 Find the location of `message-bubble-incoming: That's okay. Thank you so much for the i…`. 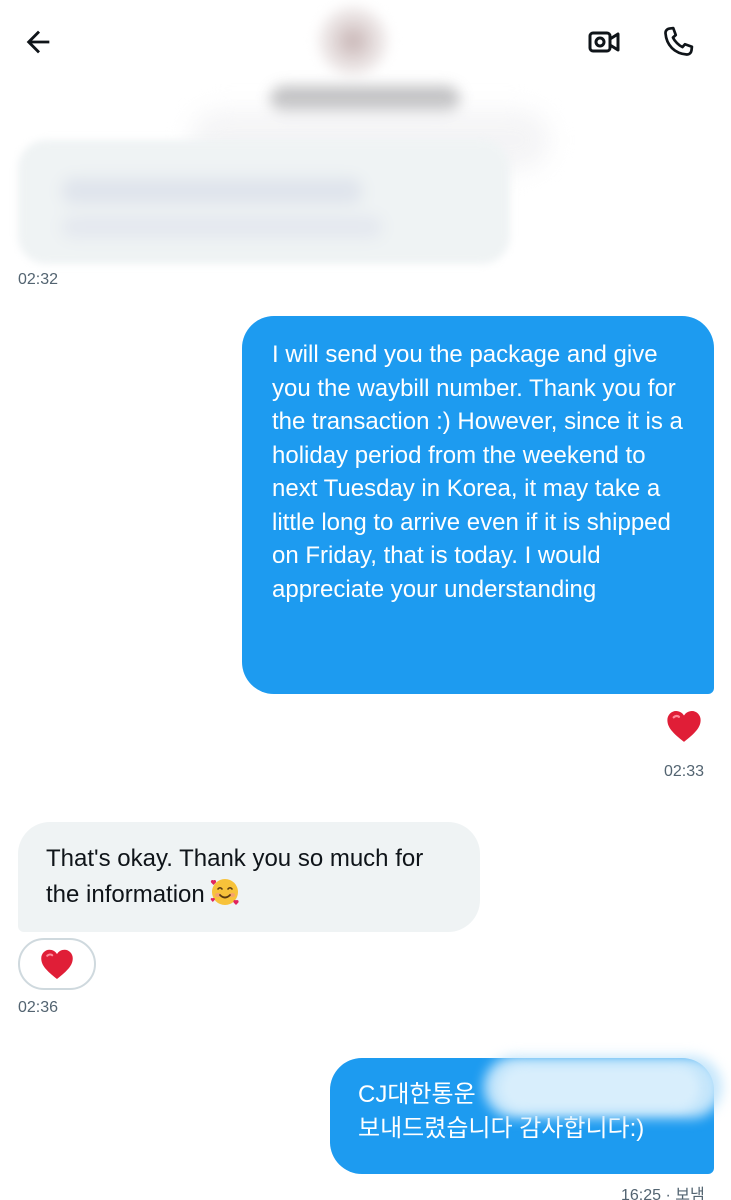

message-bubble-incoming: That's okay. Thank you so much for the i… is located at coordinates (249, 877).